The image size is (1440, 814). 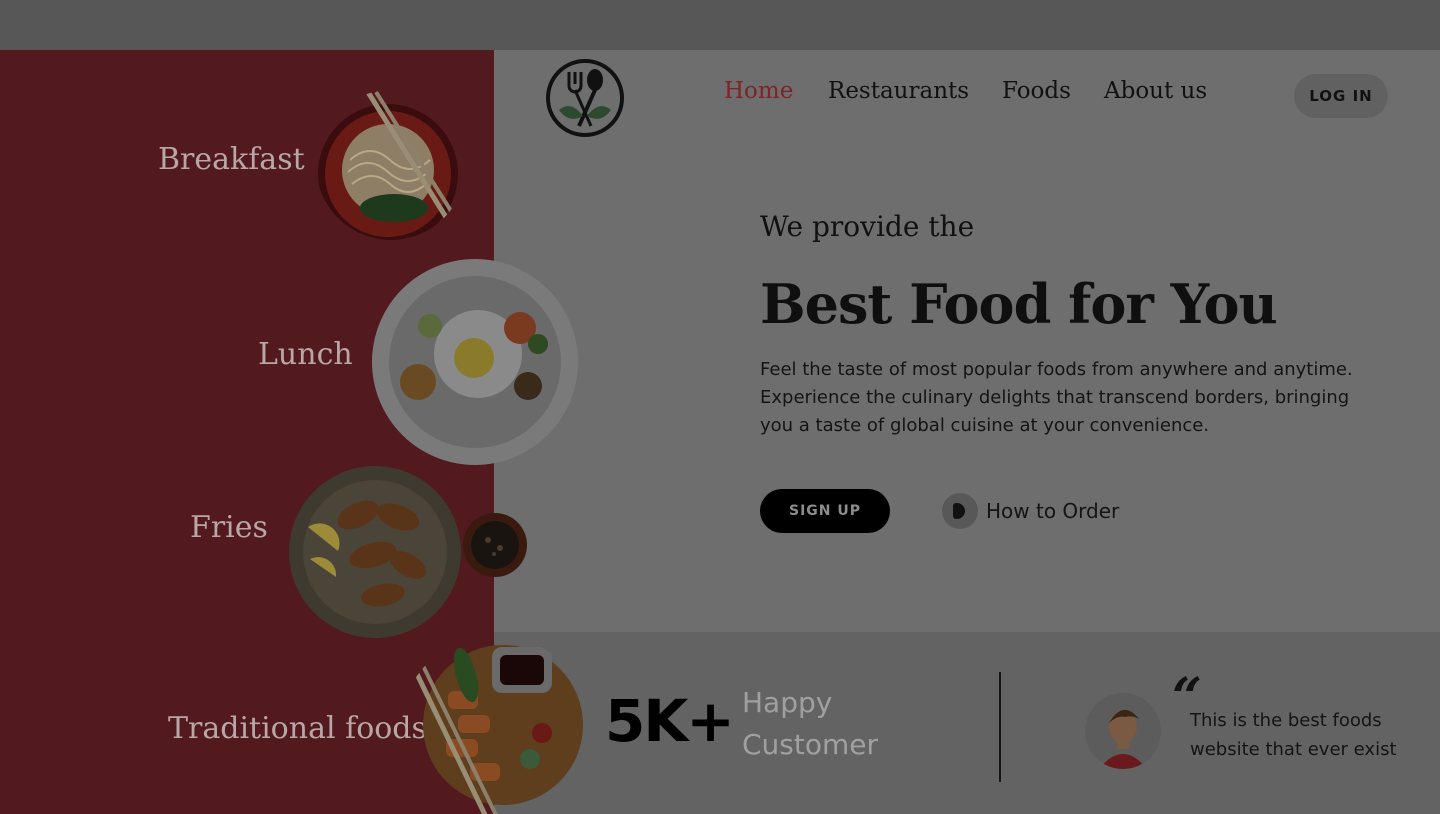 What do you see at coordinates (495, 545) in the screenshot?
I see `pepper-sauce-bowl-image` at bounding box center [495, 545].